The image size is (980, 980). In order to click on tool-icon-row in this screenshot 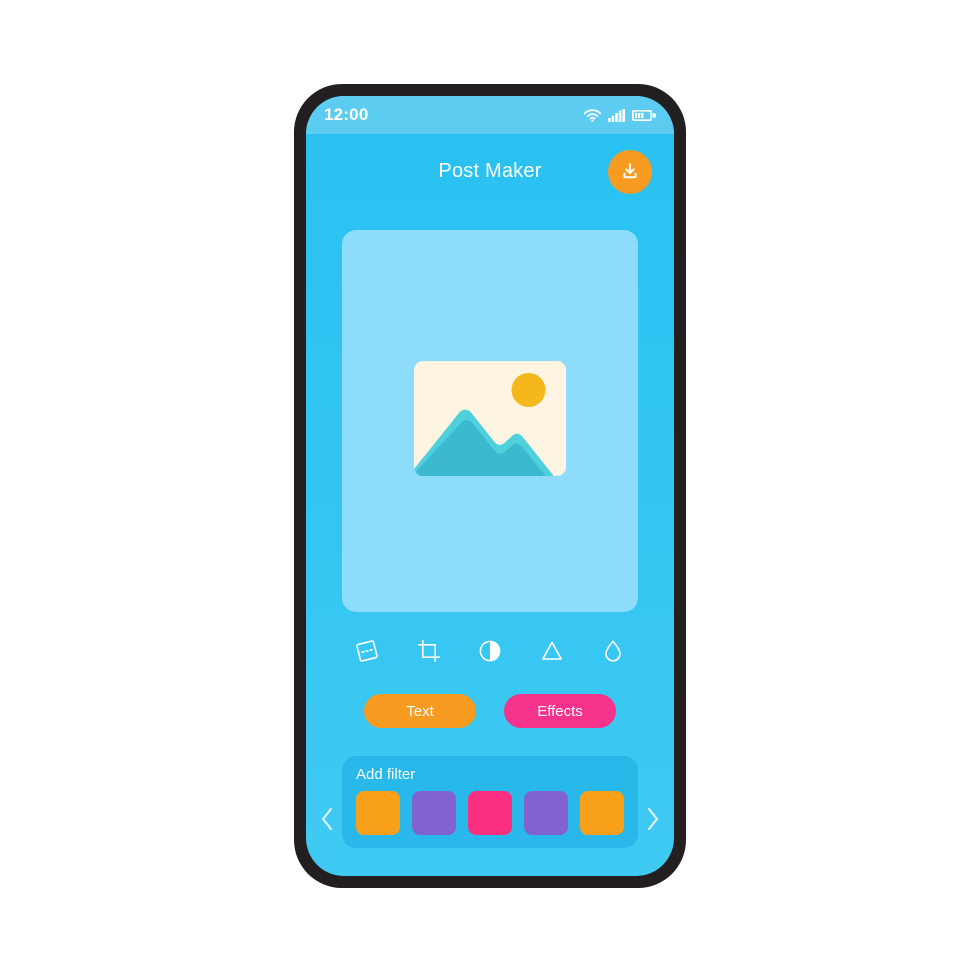, I will do `click(490, 651)`.